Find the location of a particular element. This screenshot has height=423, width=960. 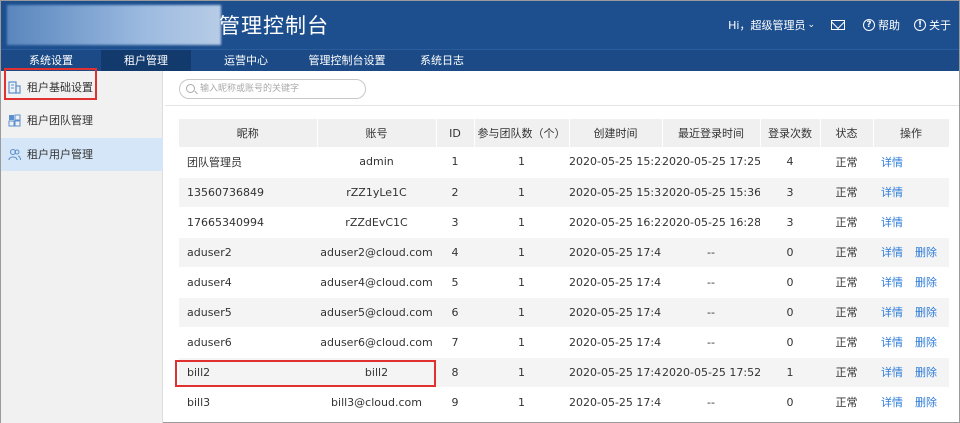

column-header-login-count: 登录次数 is located at coordinates (790, 133).